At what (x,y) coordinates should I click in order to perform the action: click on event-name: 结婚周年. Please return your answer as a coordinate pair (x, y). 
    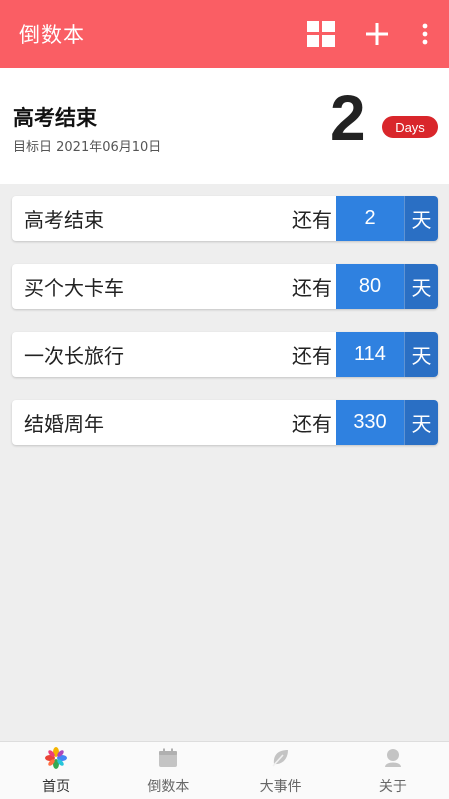
    Looking at the image, I should click on (64, 424).